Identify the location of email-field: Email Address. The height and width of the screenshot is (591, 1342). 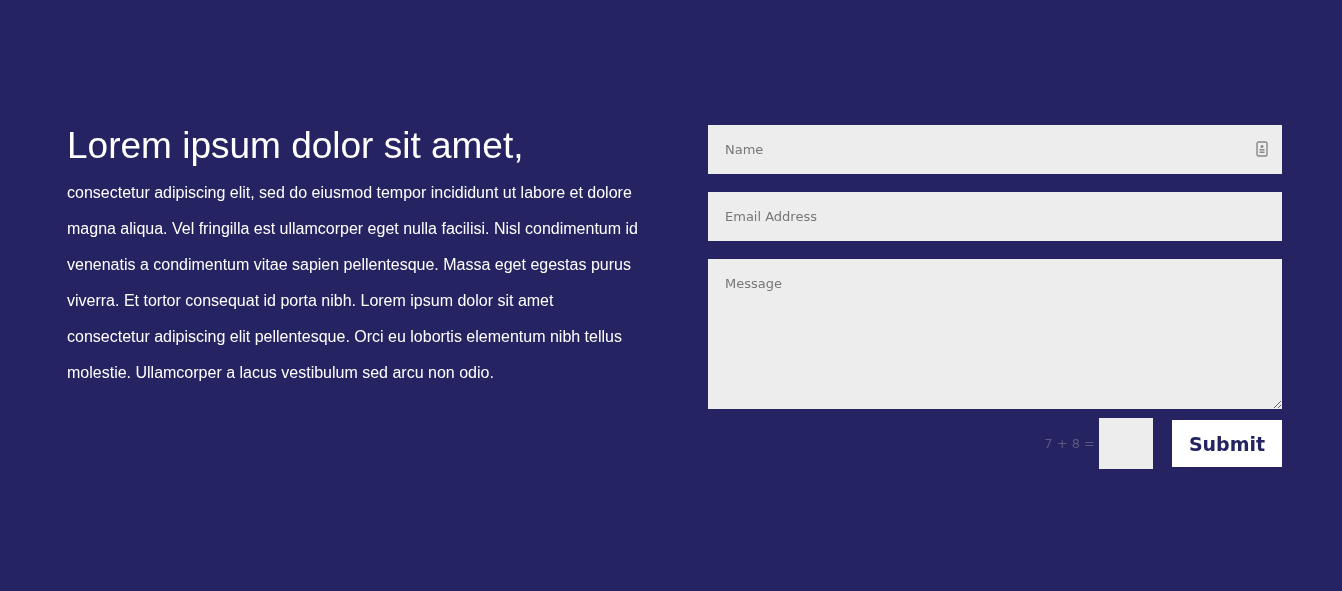
(995, 216).